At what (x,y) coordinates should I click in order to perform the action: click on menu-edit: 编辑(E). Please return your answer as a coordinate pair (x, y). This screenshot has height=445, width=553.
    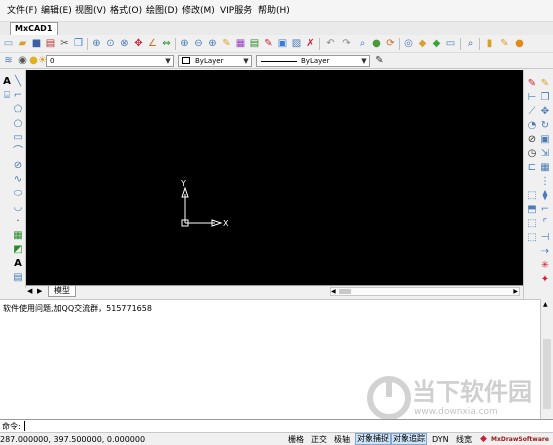
    Looking at the image, I should click on (56, 11).